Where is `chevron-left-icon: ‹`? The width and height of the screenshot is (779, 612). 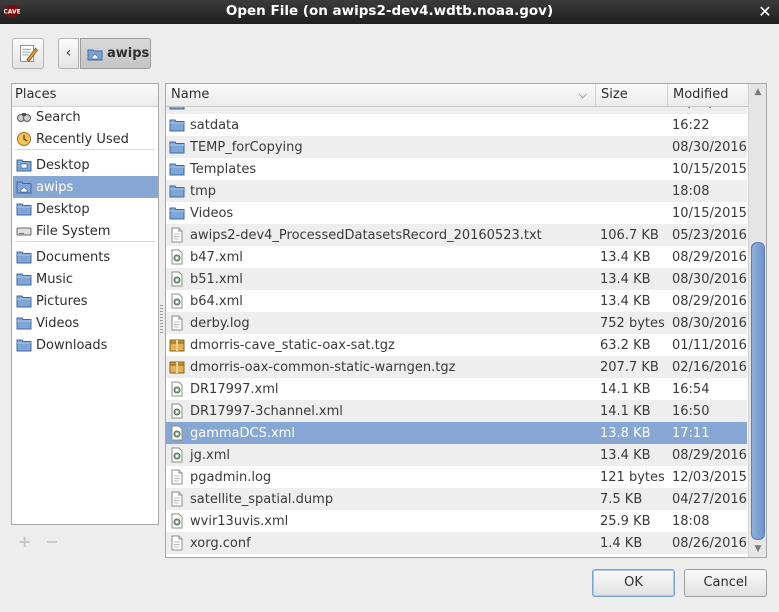
chevron-left-icon: ‹ is located at coordinates (68, 53).